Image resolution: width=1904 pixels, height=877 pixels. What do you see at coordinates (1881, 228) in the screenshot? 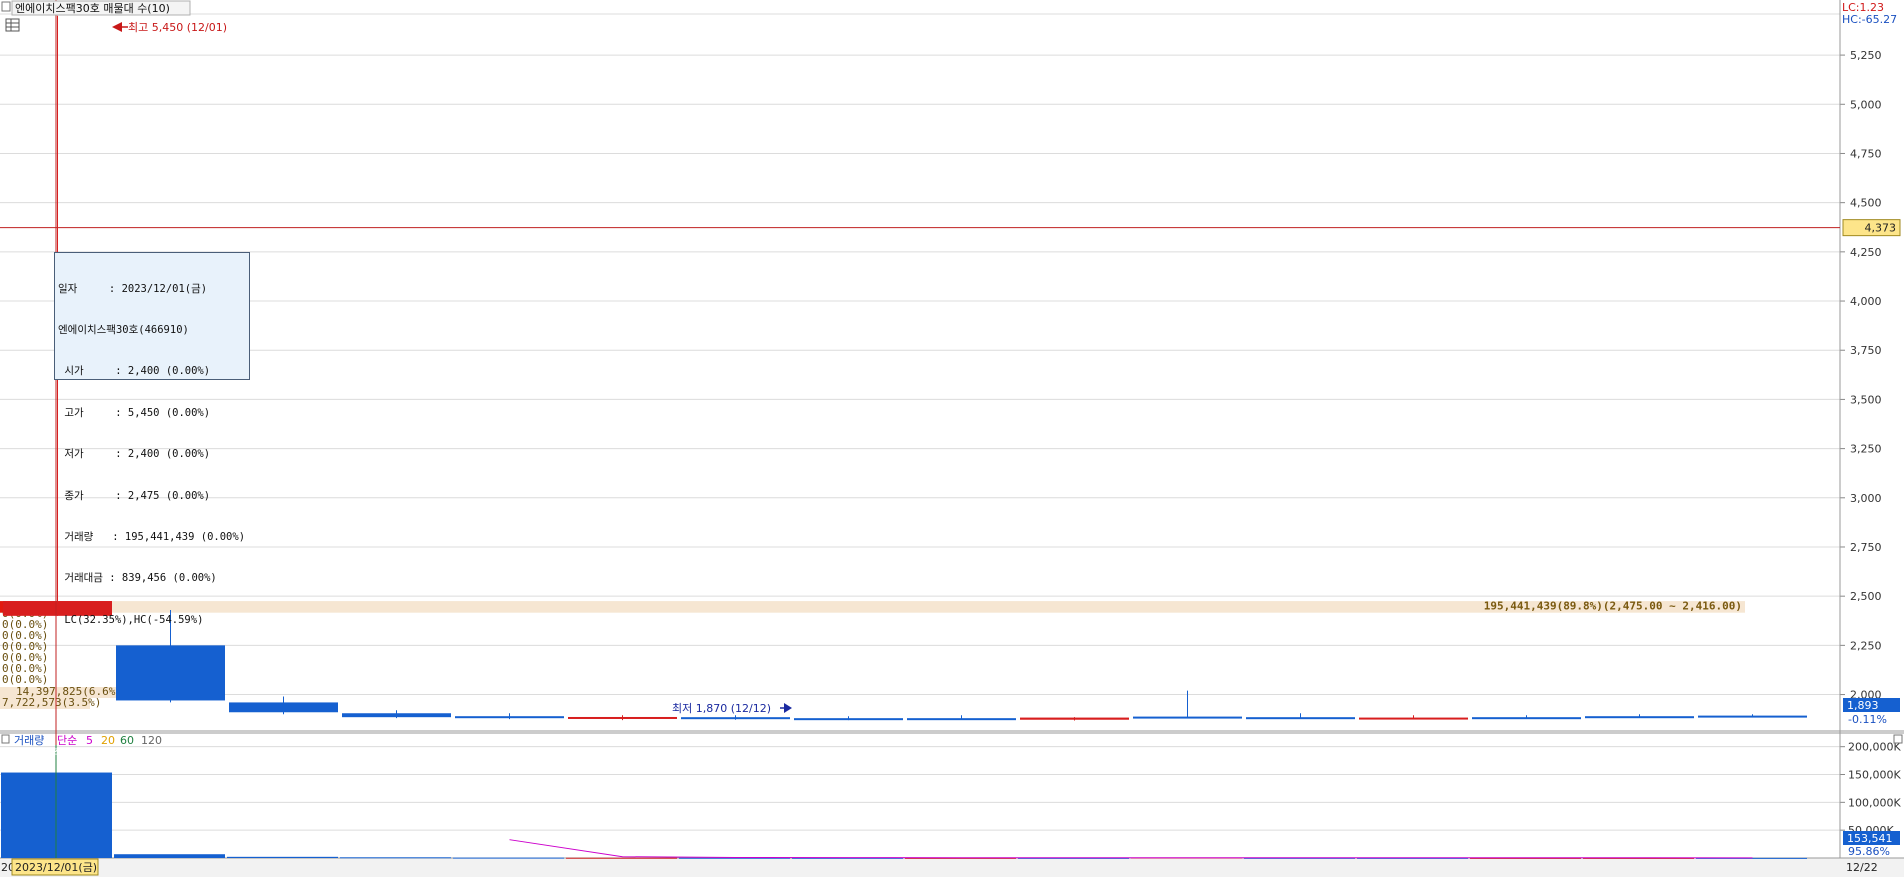
I see `reference-price-label: 4,373` at bounding box center [1881, 228].